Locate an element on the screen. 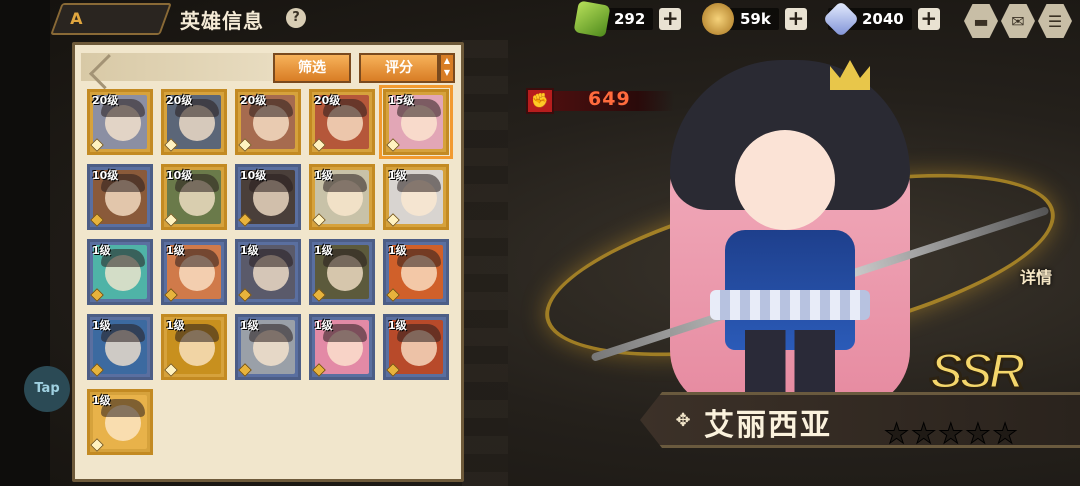 Image resolution: width=1080 pixels, height=486 pixels. top-bar: A 英雄信息 ? 292 + 59k + 2040 + ▬ ✉ ☰ is located at coordinates (565, 19).